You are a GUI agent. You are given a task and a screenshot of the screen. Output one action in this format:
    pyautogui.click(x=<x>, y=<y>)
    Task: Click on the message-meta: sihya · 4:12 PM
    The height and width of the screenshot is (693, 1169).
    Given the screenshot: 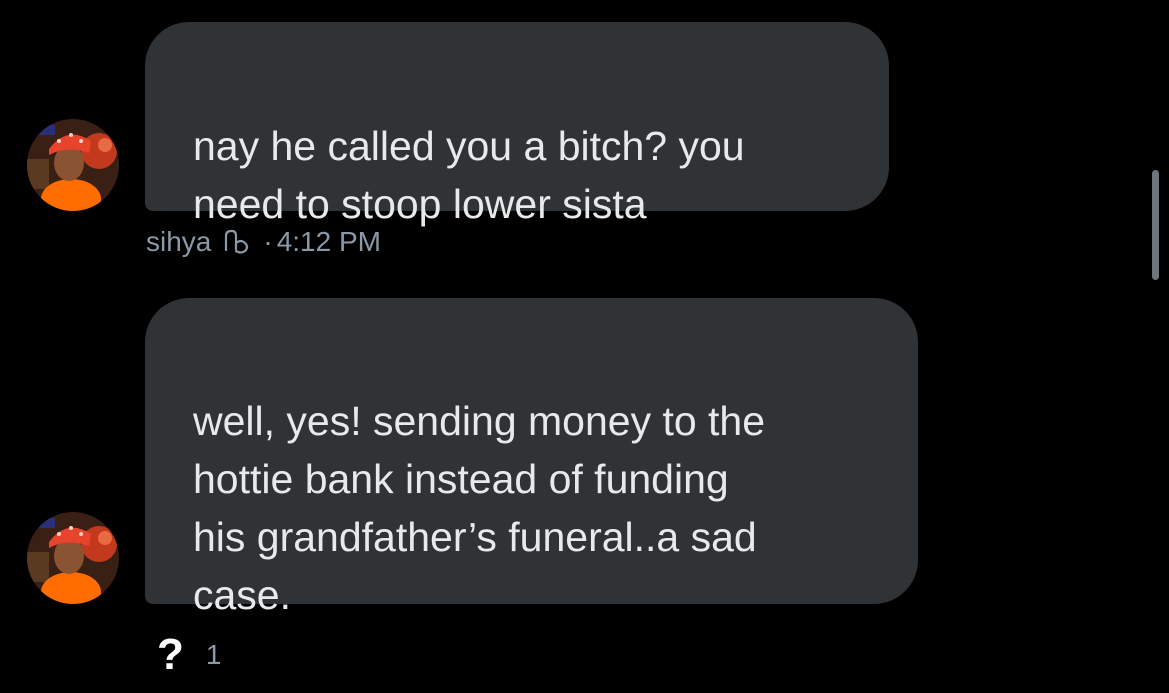 What is the action you would take?
    pyautogui.click(x=263, y=242)
    